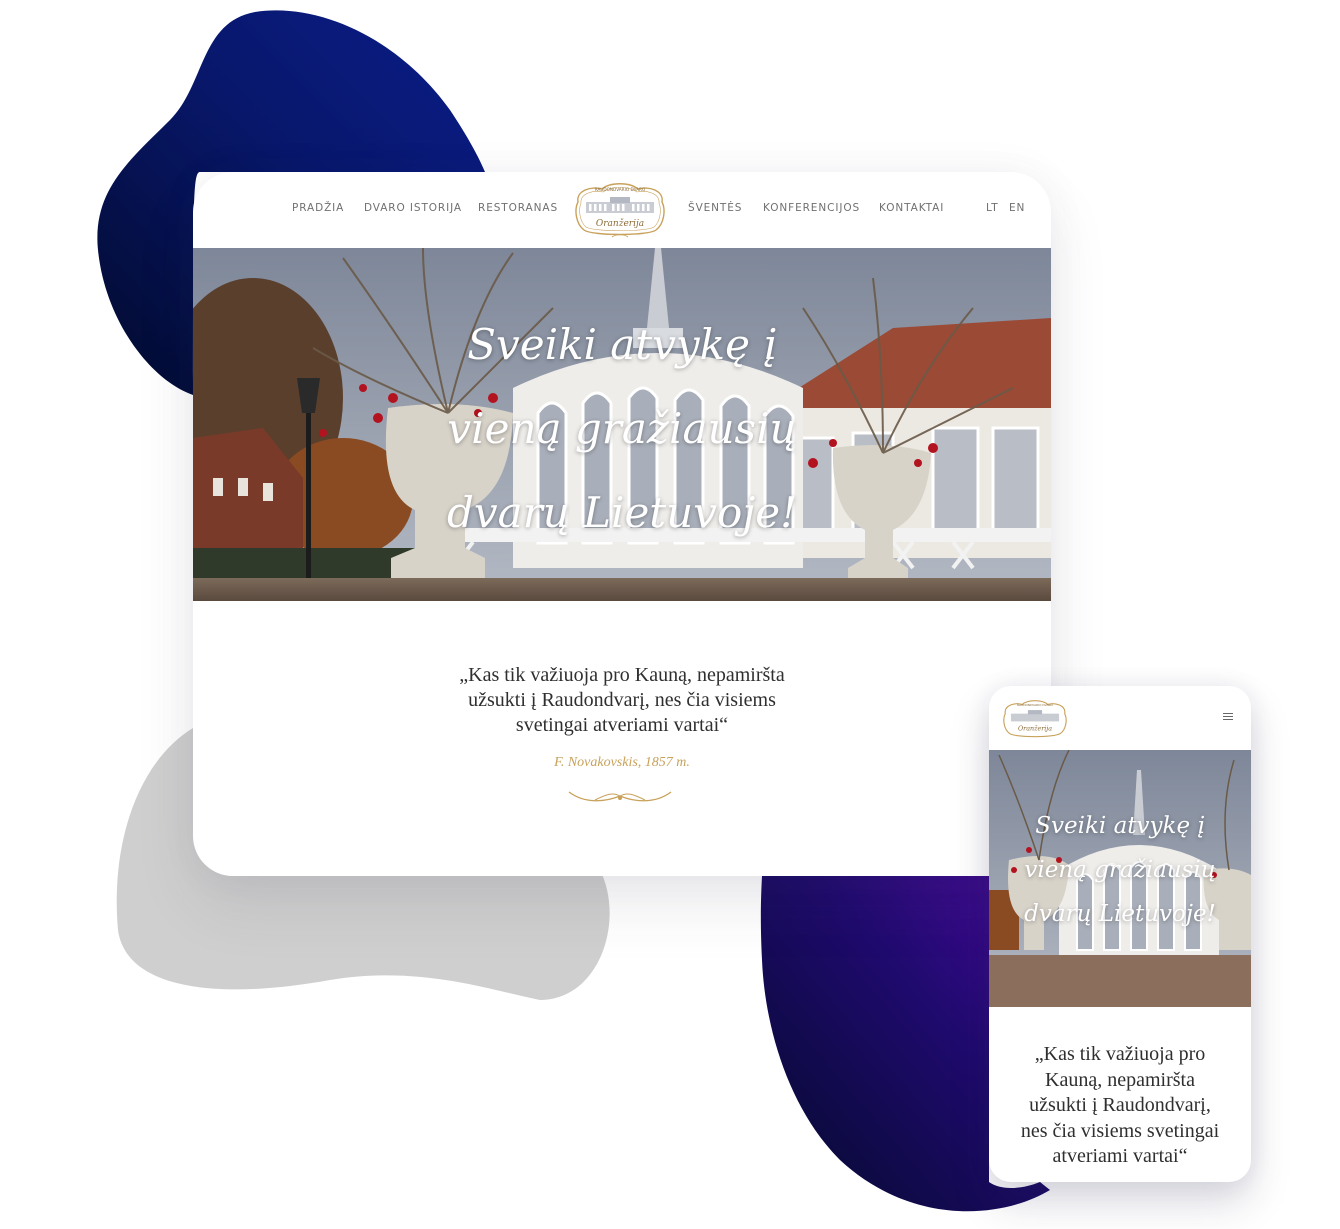 This screenshot has height=1229, width=1340. What do you see at coordinates (1228, 717) in the screenshot?
I see `hamburger-menu-icon` at bounding box center [1228, 717].